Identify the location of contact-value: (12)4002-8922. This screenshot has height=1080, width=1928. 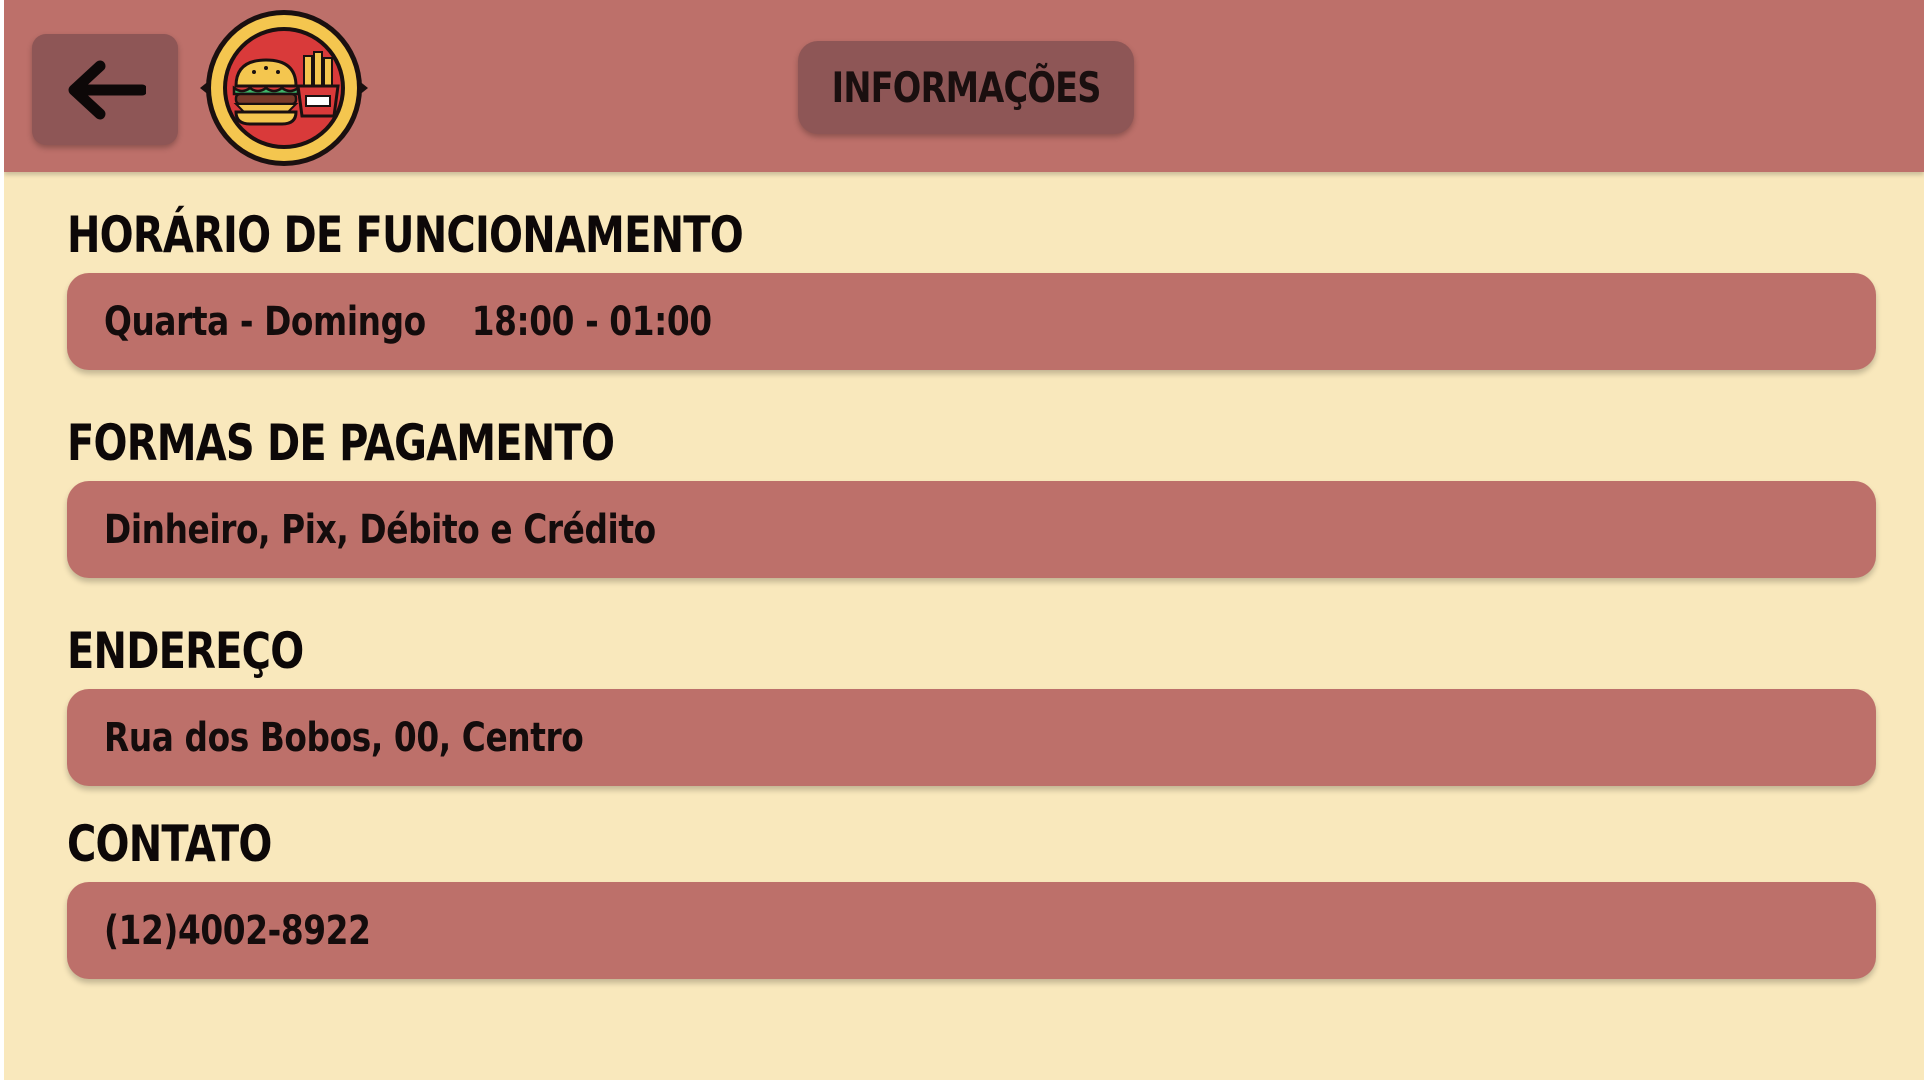
(237, 930).